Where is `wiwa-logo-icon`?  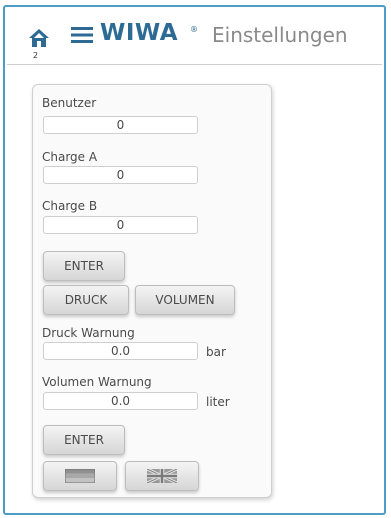
wiwa-logo-icon is located at coordinates (82, 35).